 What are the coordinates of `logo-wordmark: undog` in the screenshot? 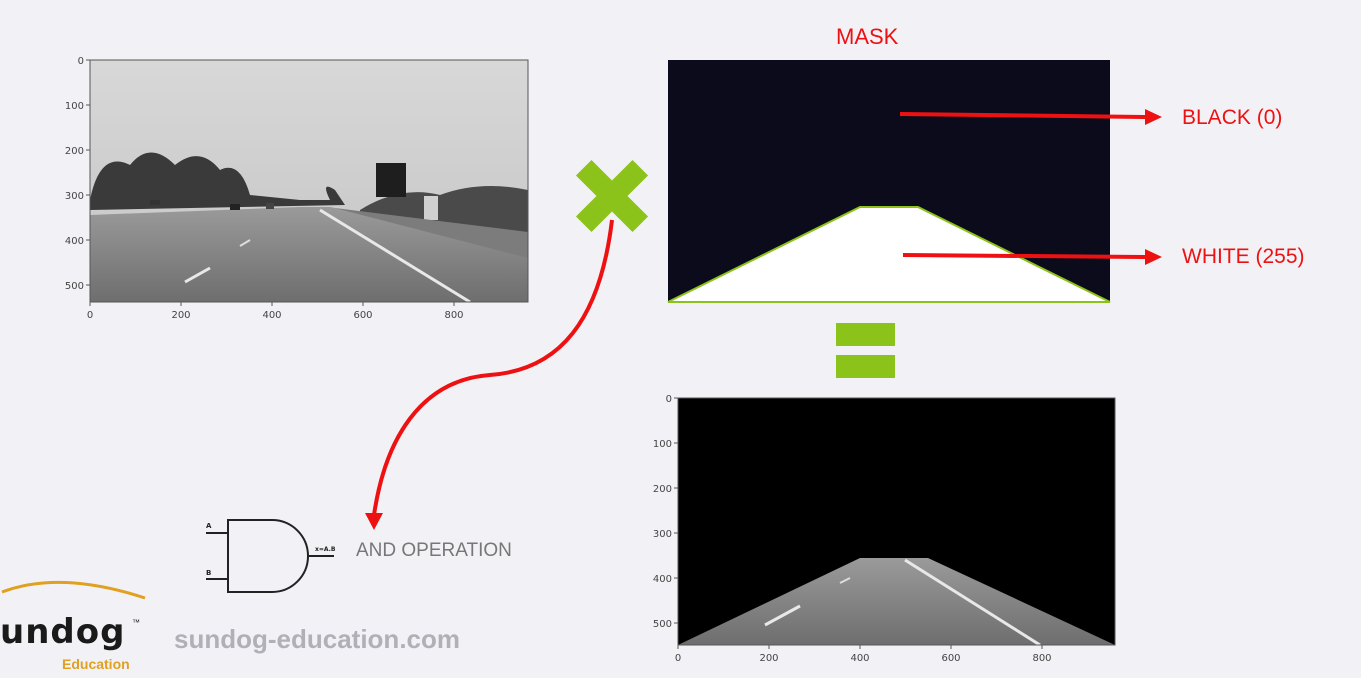 It's located at (63, 632).